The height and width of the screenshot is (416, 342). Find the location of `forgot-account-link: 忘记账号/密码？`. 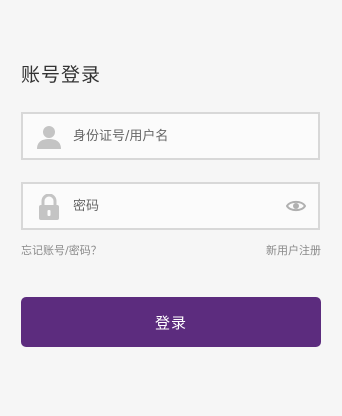

forgot-account-link: 忘记账号/密码？ is located at coordinates (61, 250).